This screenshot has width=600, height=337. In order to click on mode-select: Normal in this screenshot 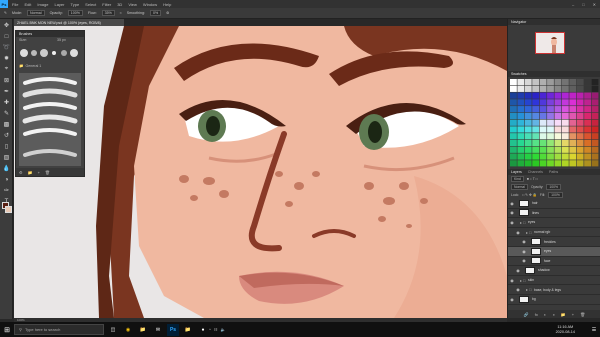, I will do `click(36, 13)`.